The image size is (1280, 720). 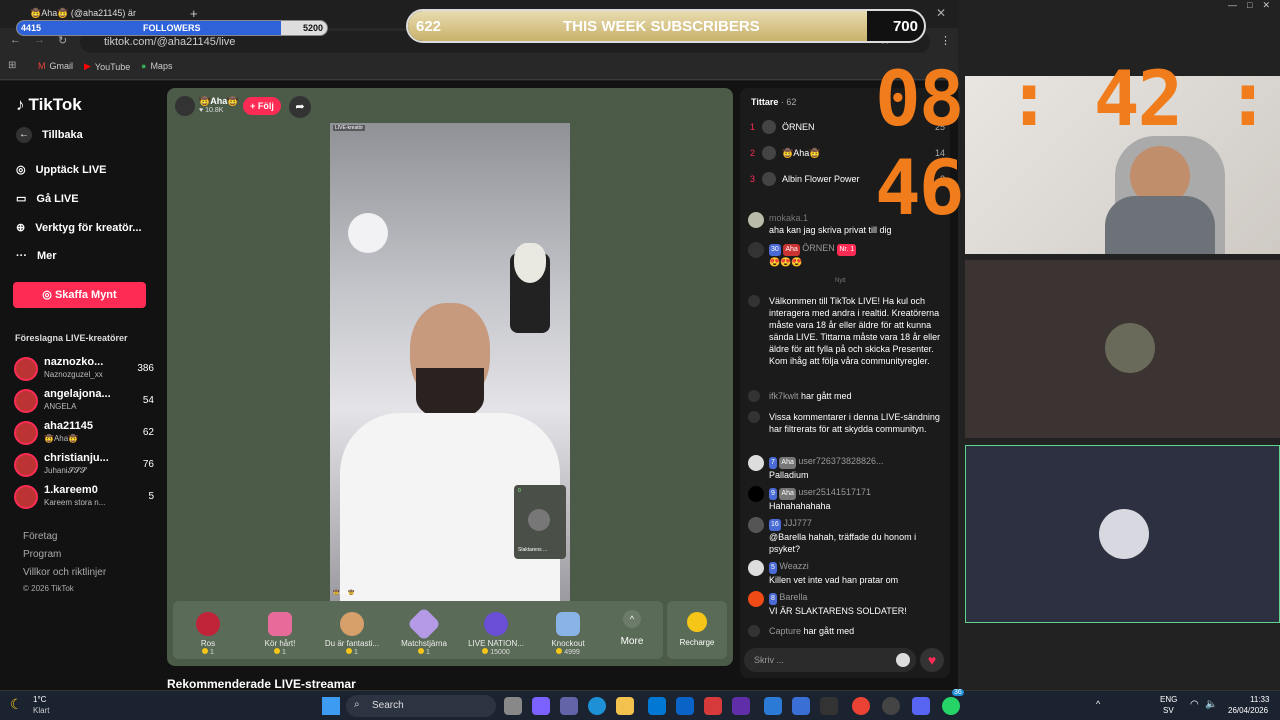 I want to click on outlook-icon, so click(x=685, y=706).